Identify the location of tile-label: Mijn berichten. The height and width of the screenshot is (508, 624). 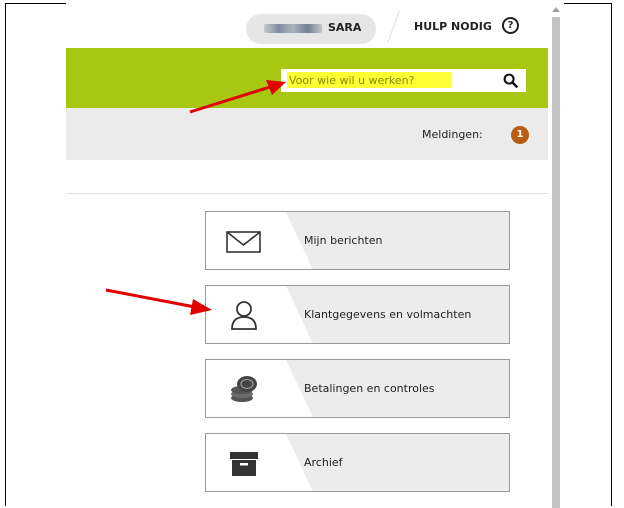
(343, 240).